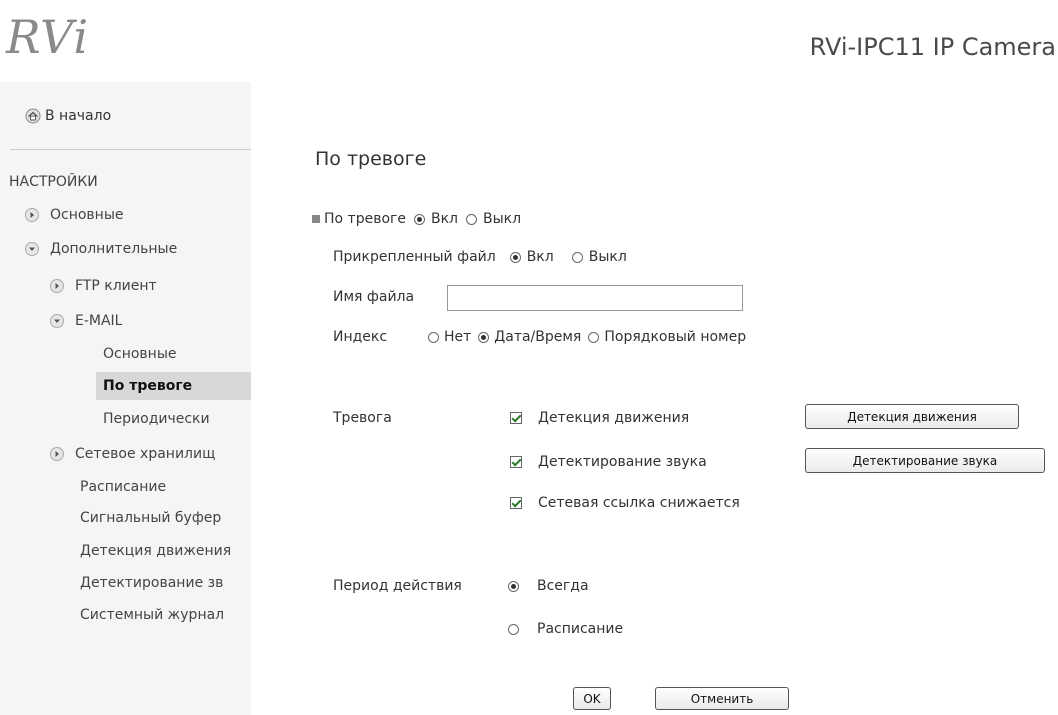  What do you see at coordinates (513, 586) in the screenshot?
I see `period-always-radio` at bounding box center [513, 586].